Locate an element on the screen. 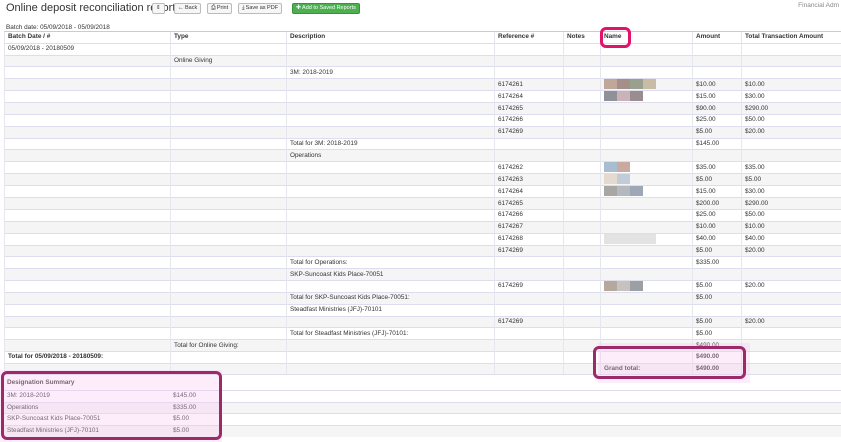 This screenshot has width=841, height=442. total-cell: $40.00 is located at coordinates (791, 239).